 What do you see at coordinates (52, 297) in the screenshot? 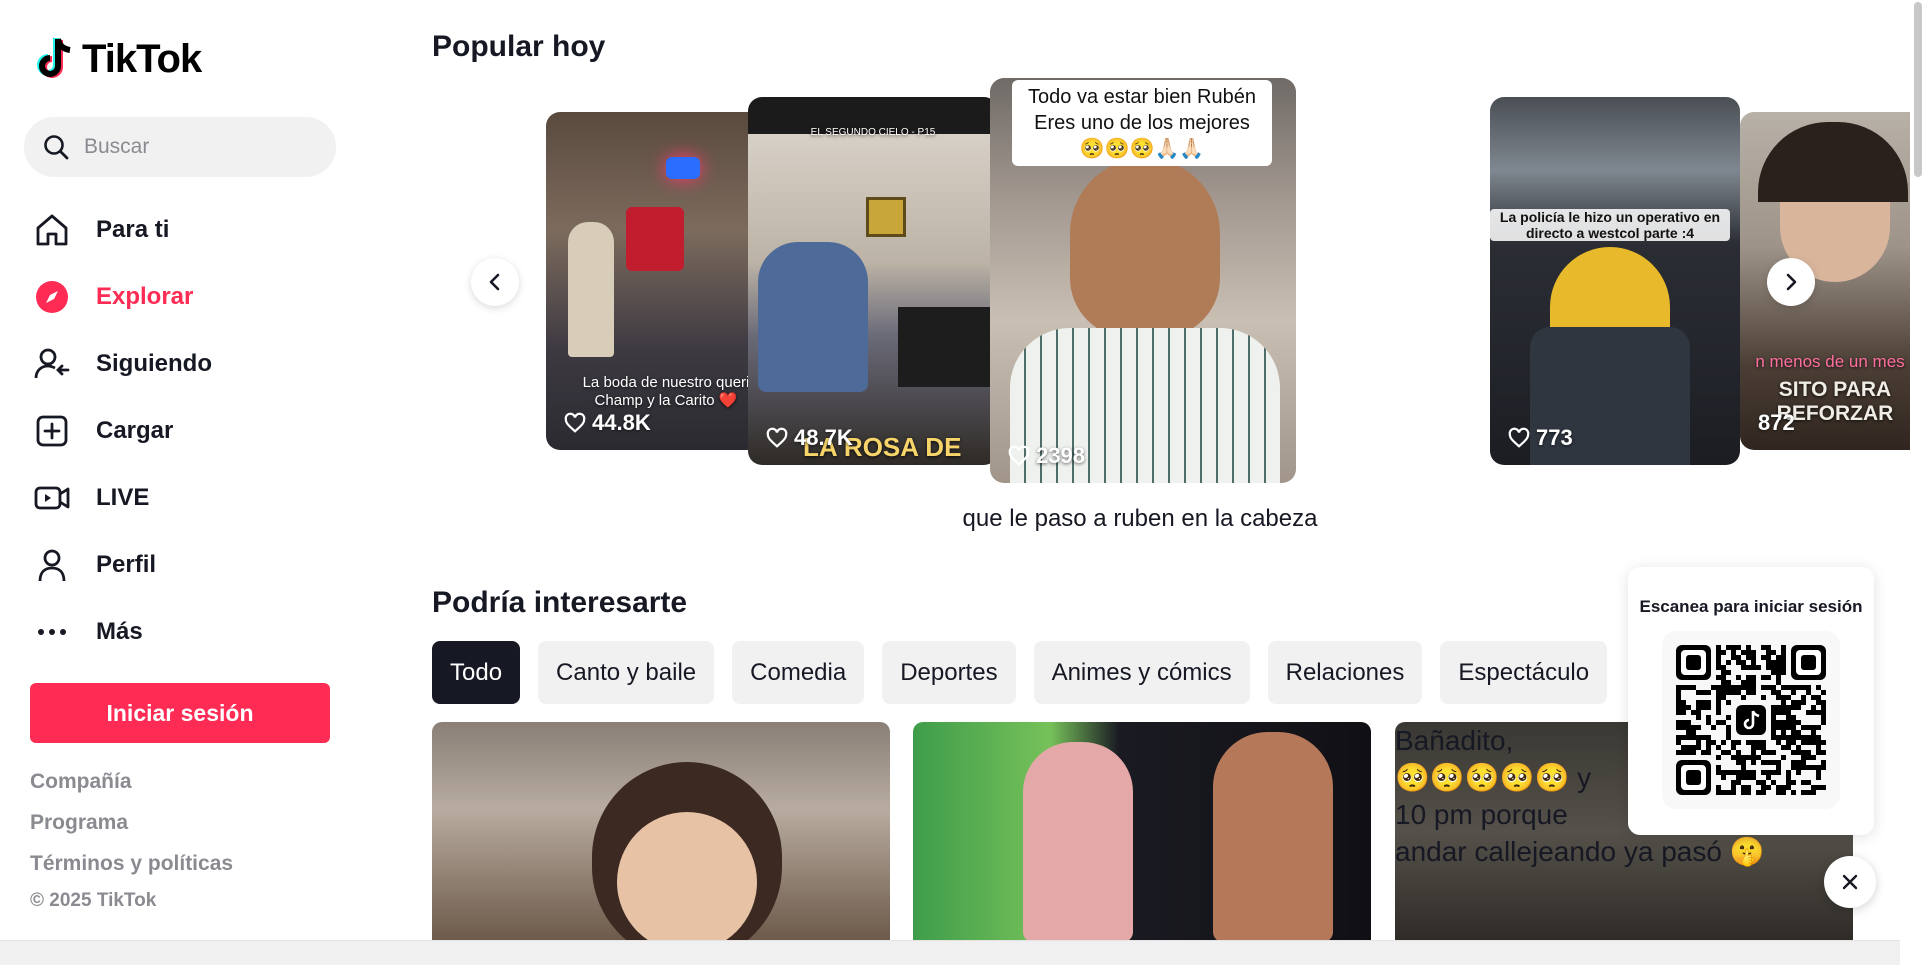
I see `compass-icon` at bounding box center [52, 297].